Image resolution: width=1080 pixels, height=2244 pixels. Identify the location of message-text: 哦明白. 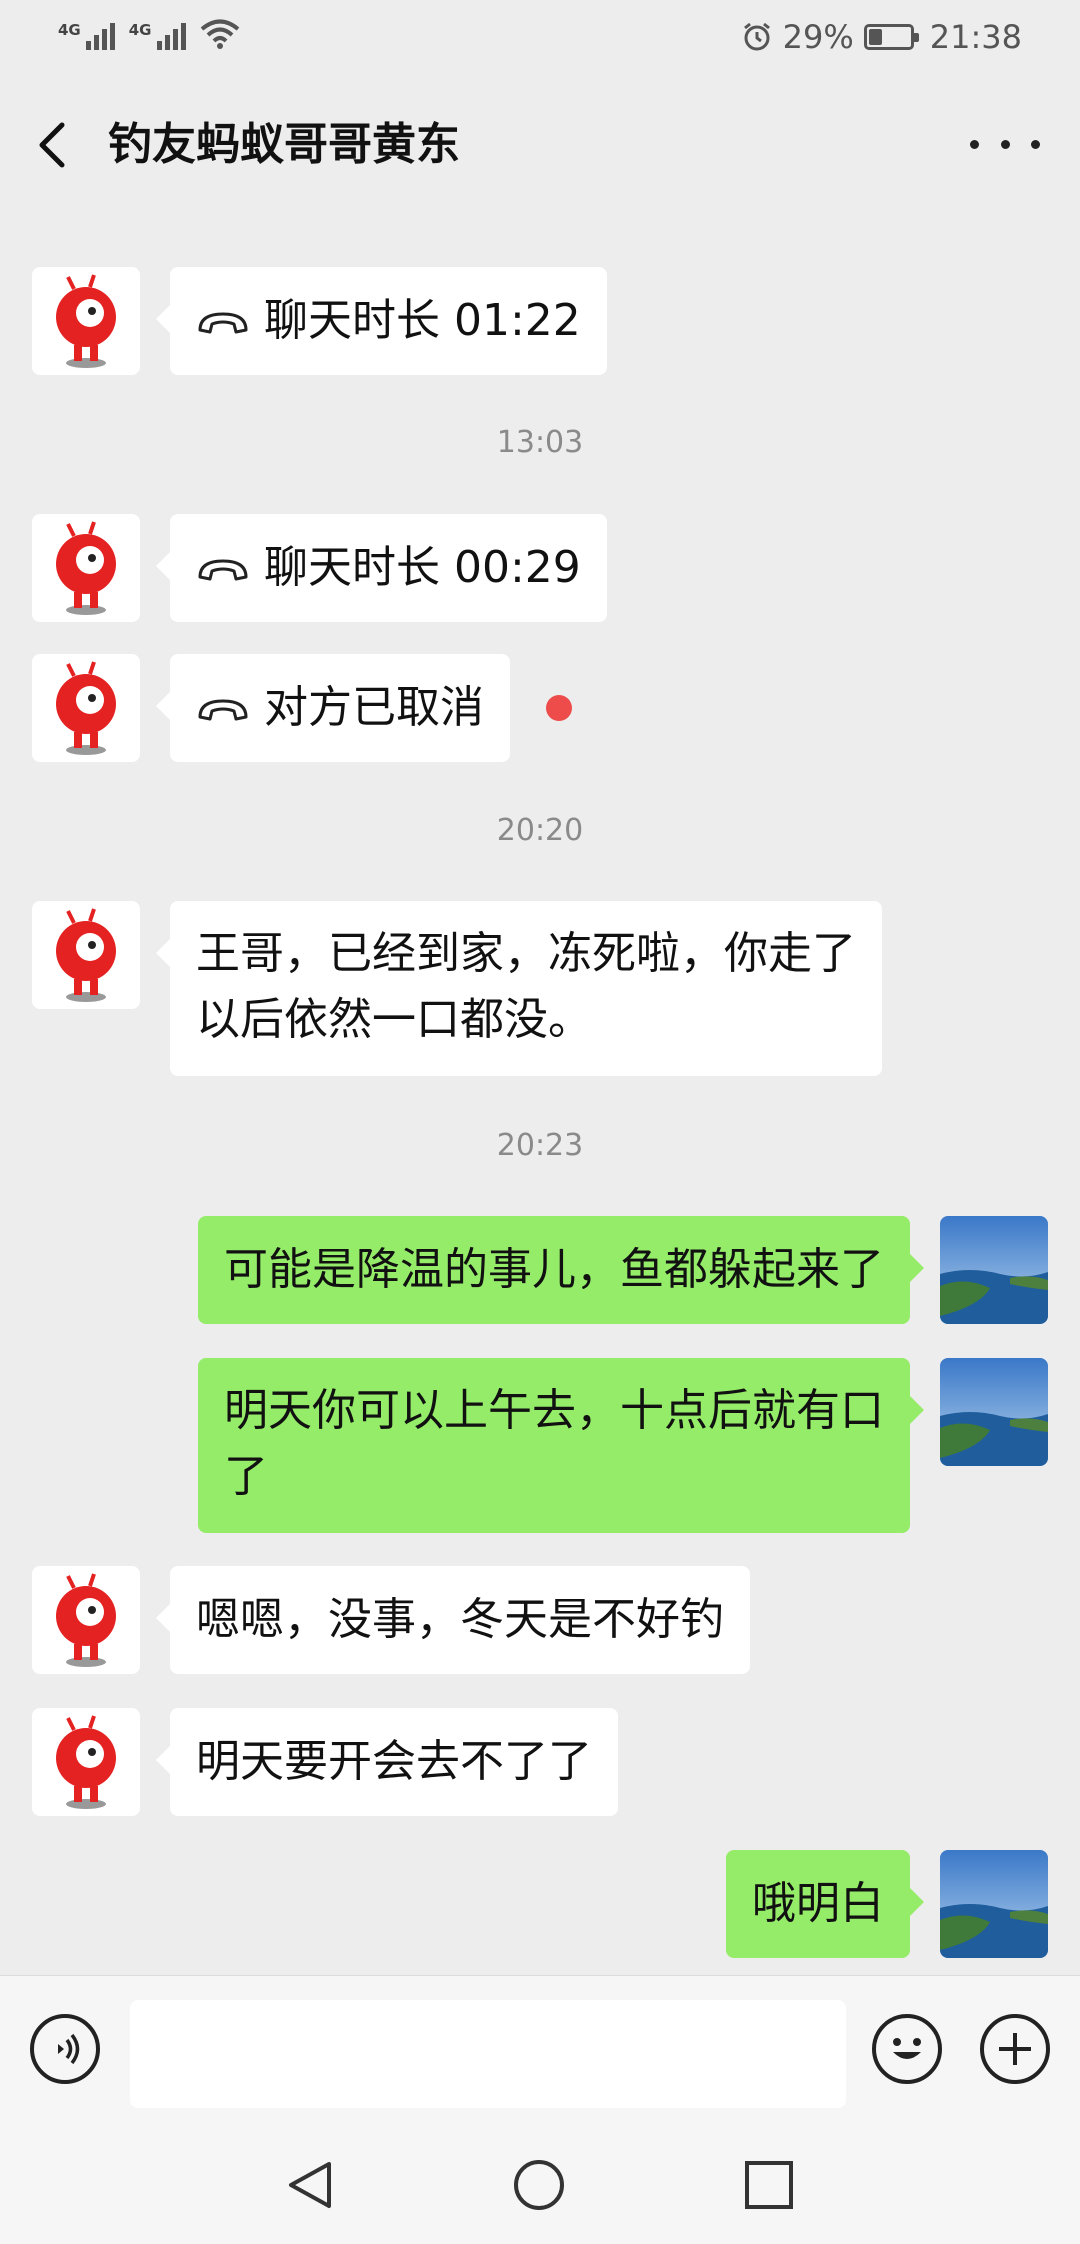
(818, 1903).